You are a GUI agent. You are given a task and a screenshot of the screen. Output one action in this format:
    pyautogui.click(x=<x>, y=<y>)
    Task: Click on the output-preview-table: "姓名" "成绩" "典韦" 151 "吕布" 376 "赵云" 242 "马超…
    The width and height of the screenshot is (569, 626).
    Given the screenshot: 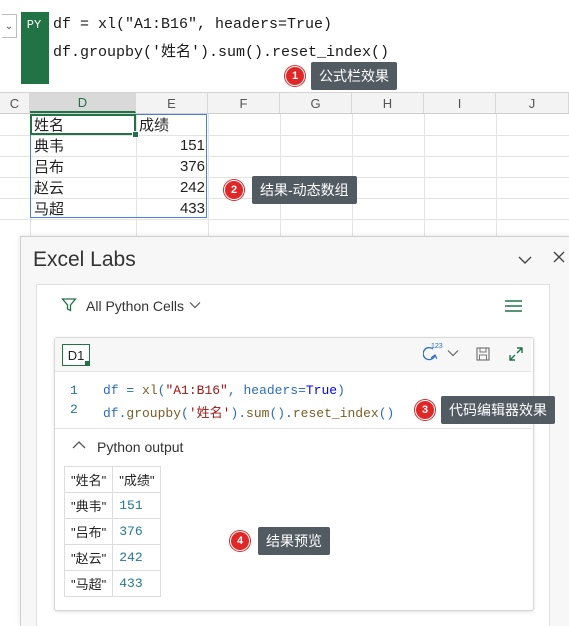 What is the action you would take?
    pyautogui.click(x=112, y=531)
    